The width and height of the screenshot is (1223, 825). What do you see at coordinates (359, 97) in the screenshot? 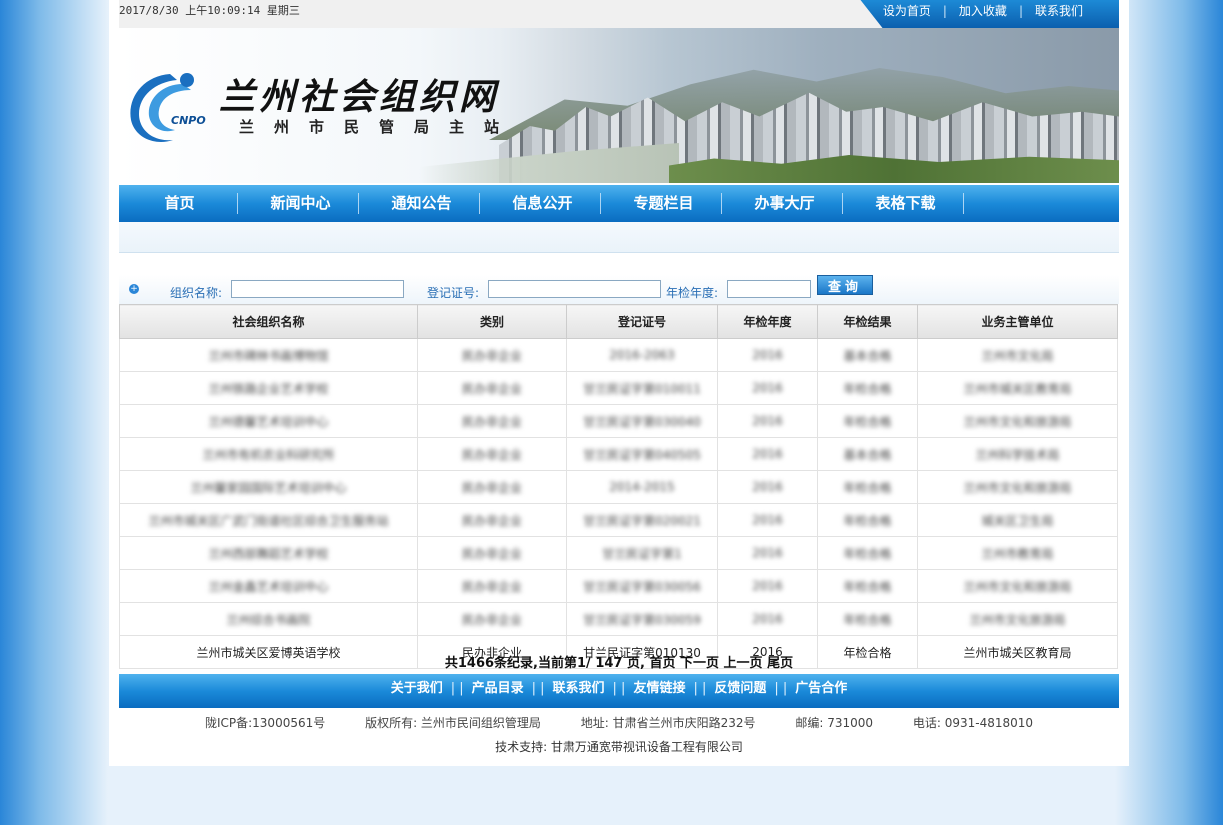
I see `site-title: 兰州社会组织网` at bounding box center [359, 97].